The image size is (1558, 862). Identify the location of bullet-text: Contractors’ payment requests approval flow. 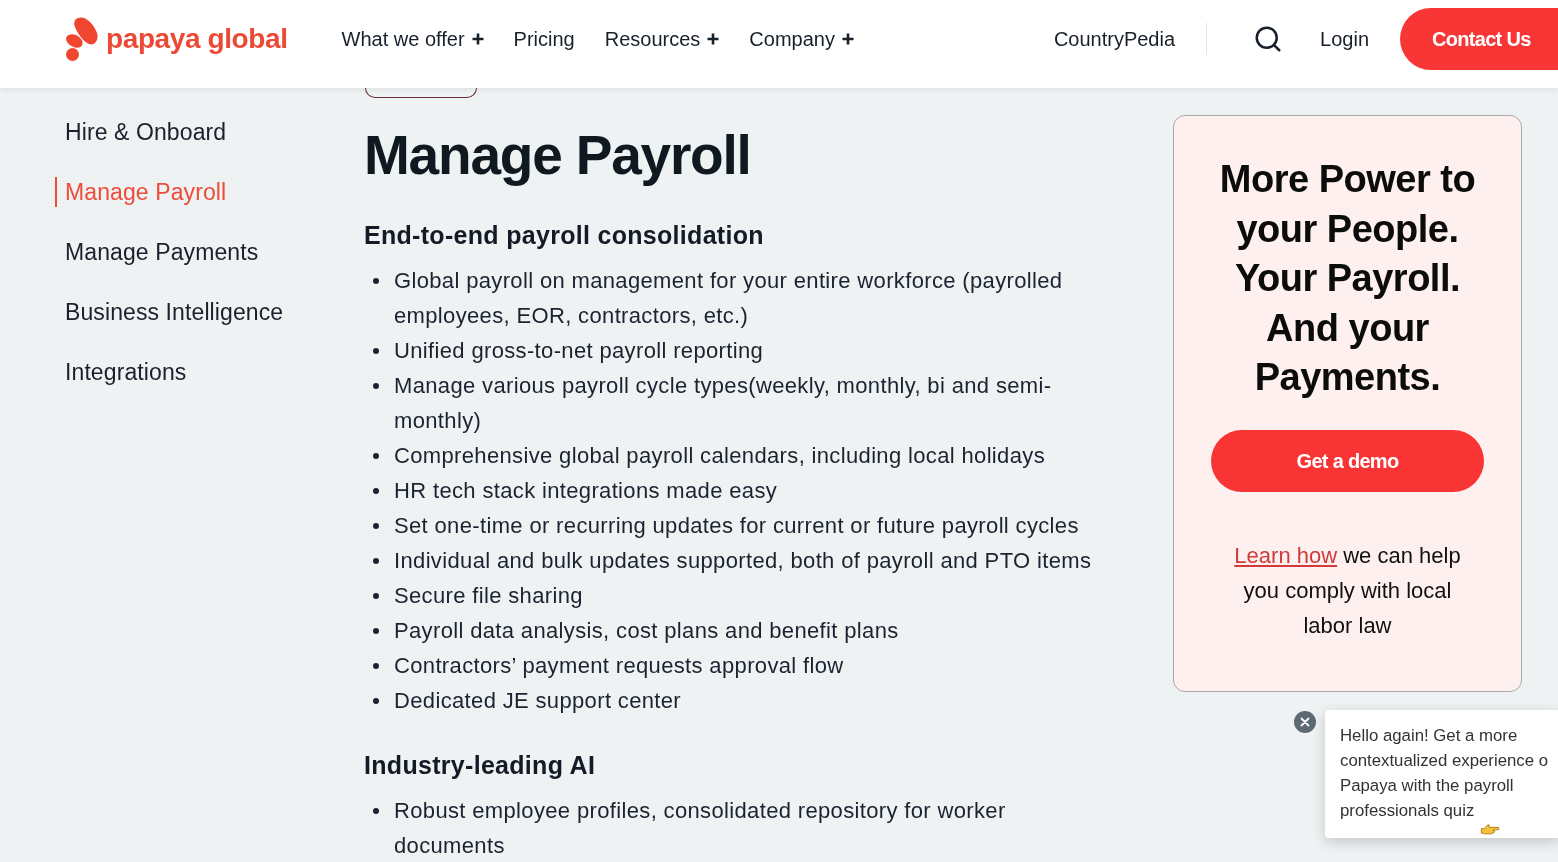
(619, 666).